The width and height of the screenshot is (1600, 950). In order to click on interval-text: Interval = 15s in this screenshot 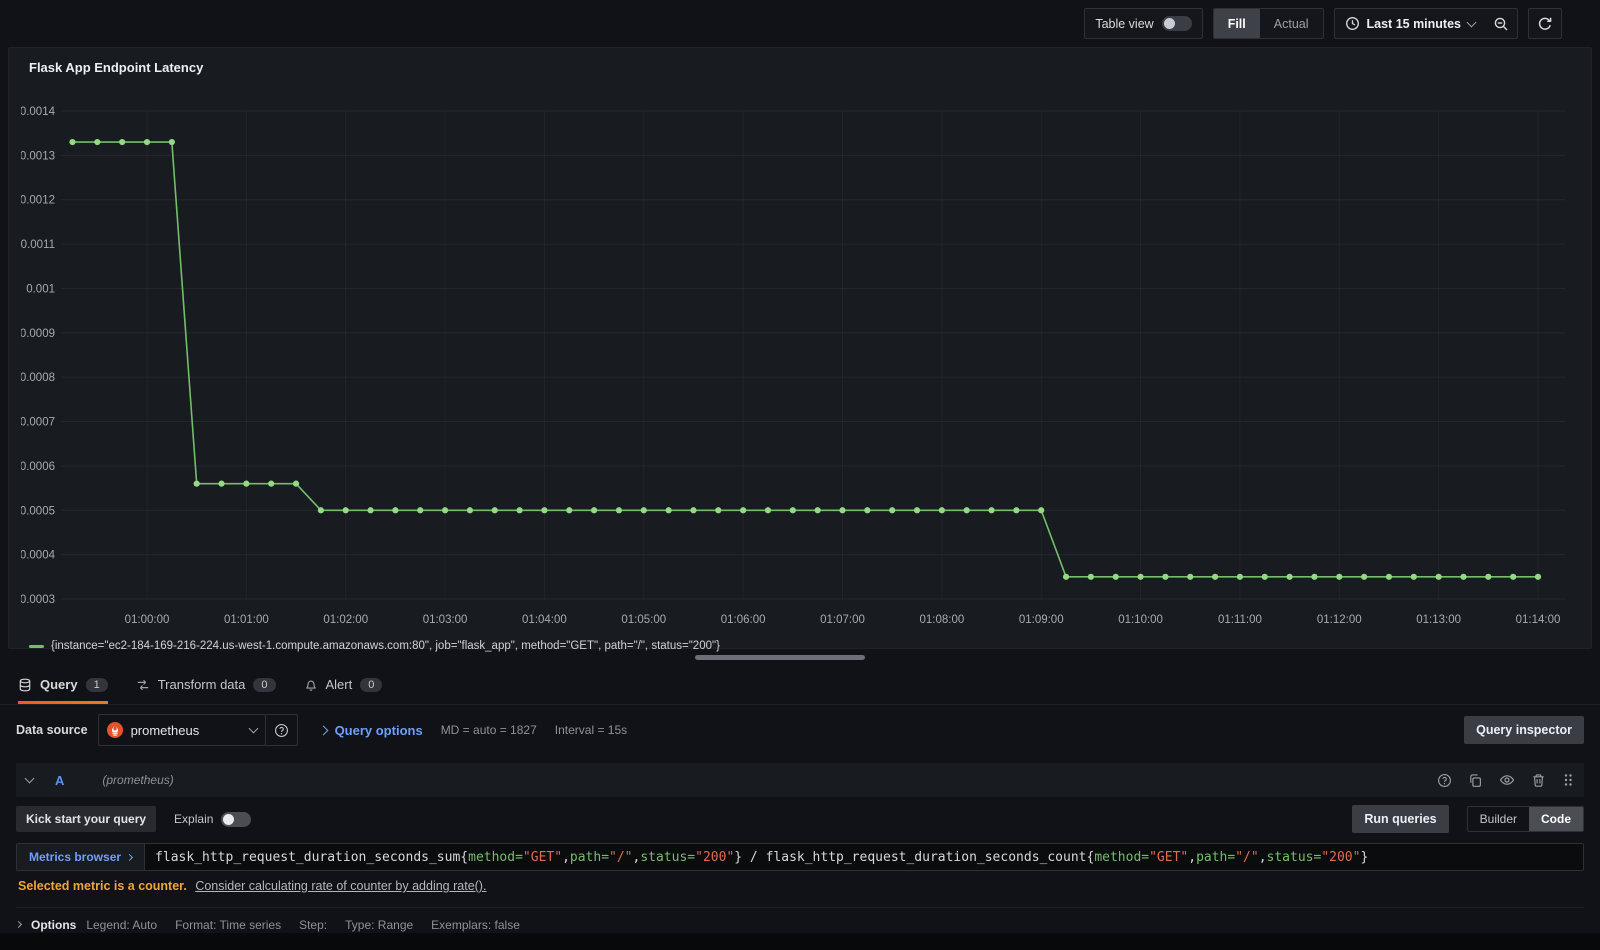, I will do `click(591, 730)`.